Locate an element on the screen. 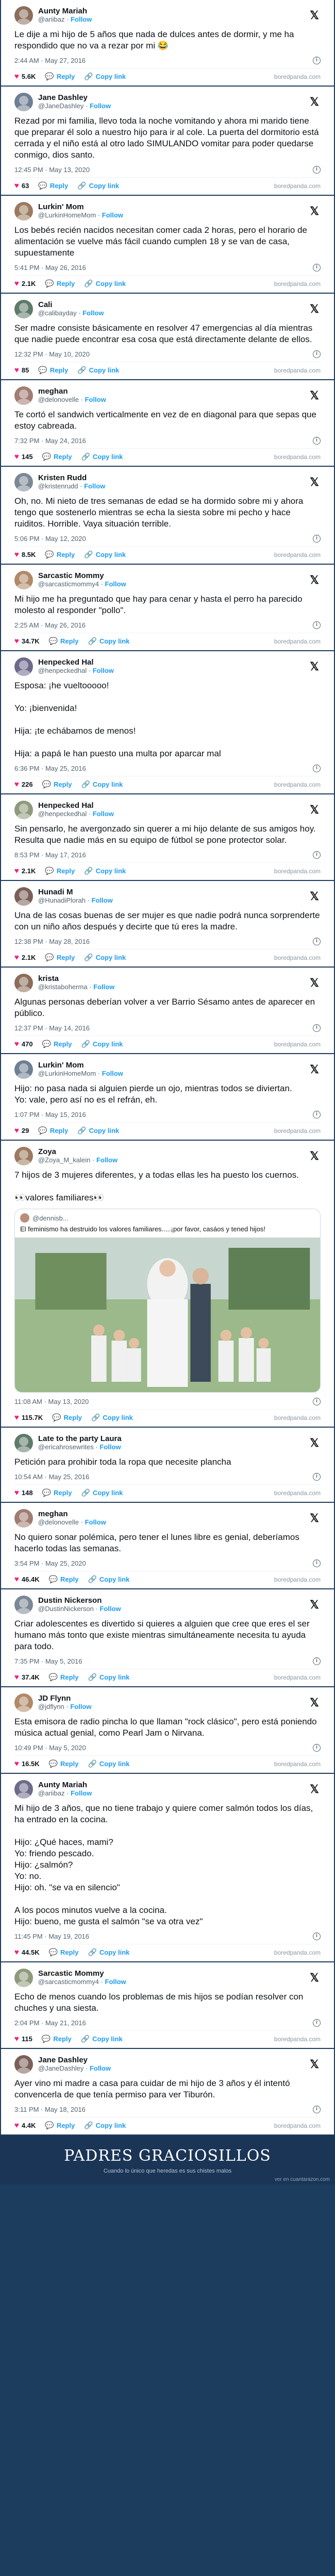 The width and height of the screenshot is (335, 2576). author-name: Aunty Mariah is located at coordinates (173, 11).